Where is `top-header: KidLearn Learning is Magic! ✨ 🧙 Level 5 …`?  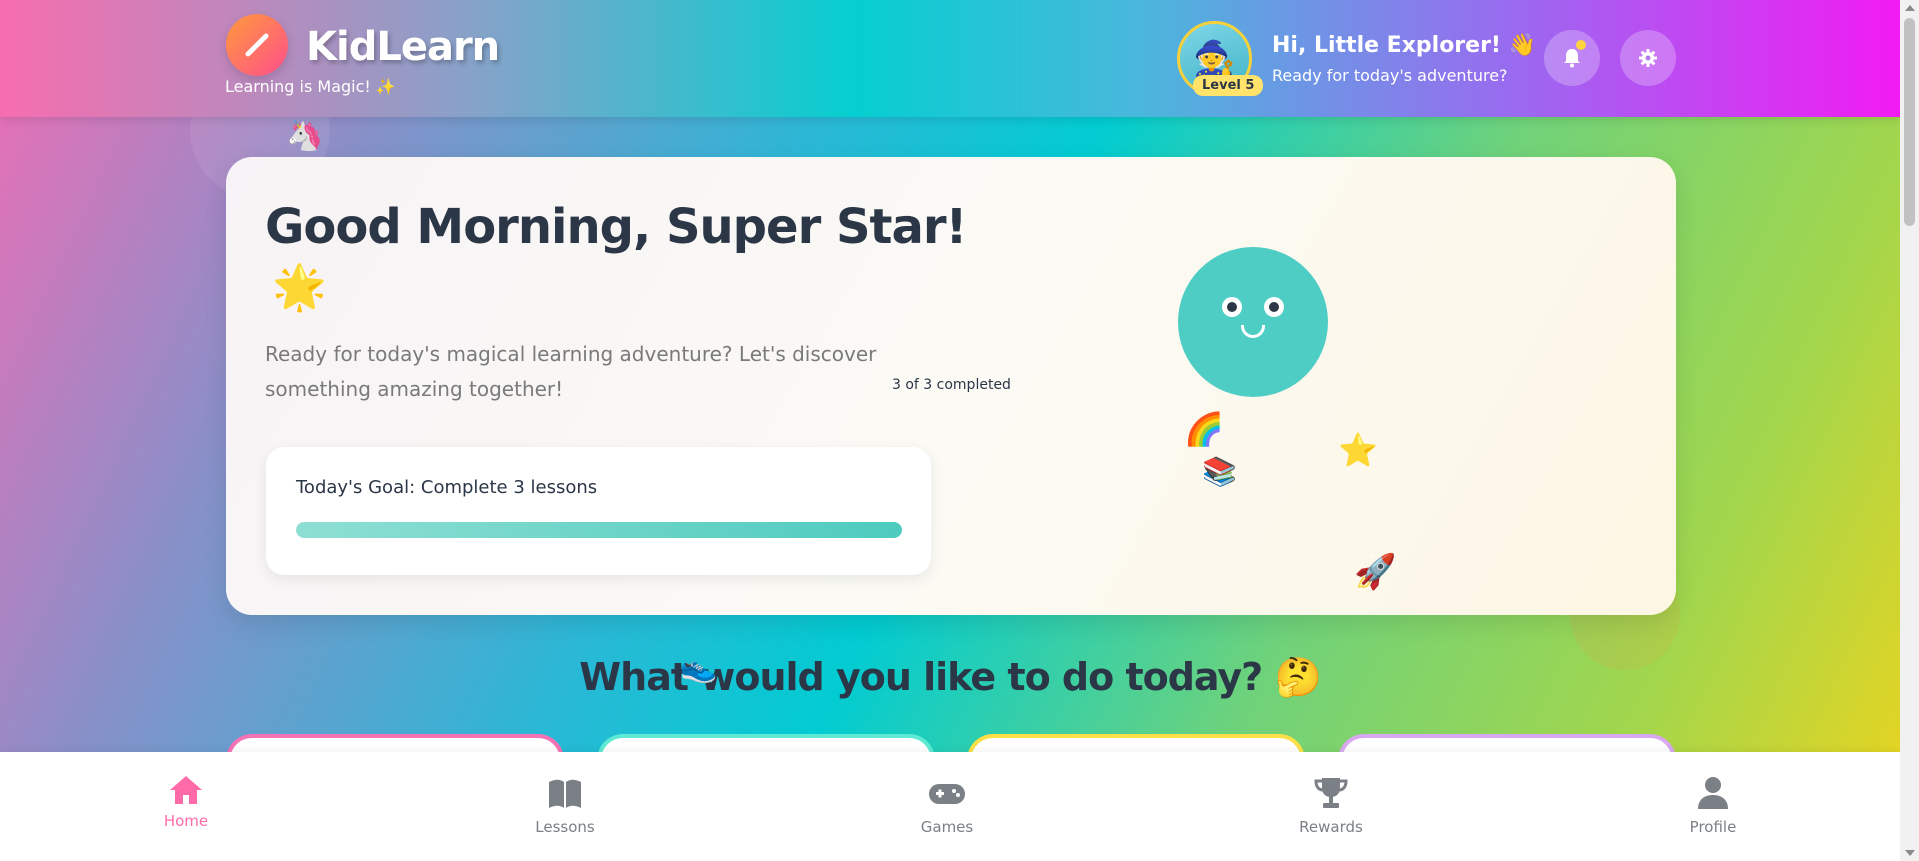
top-header: KidLearn Learning is Magic! ✨ 🧙 Level 5 … is located at coordinates (950, 58).